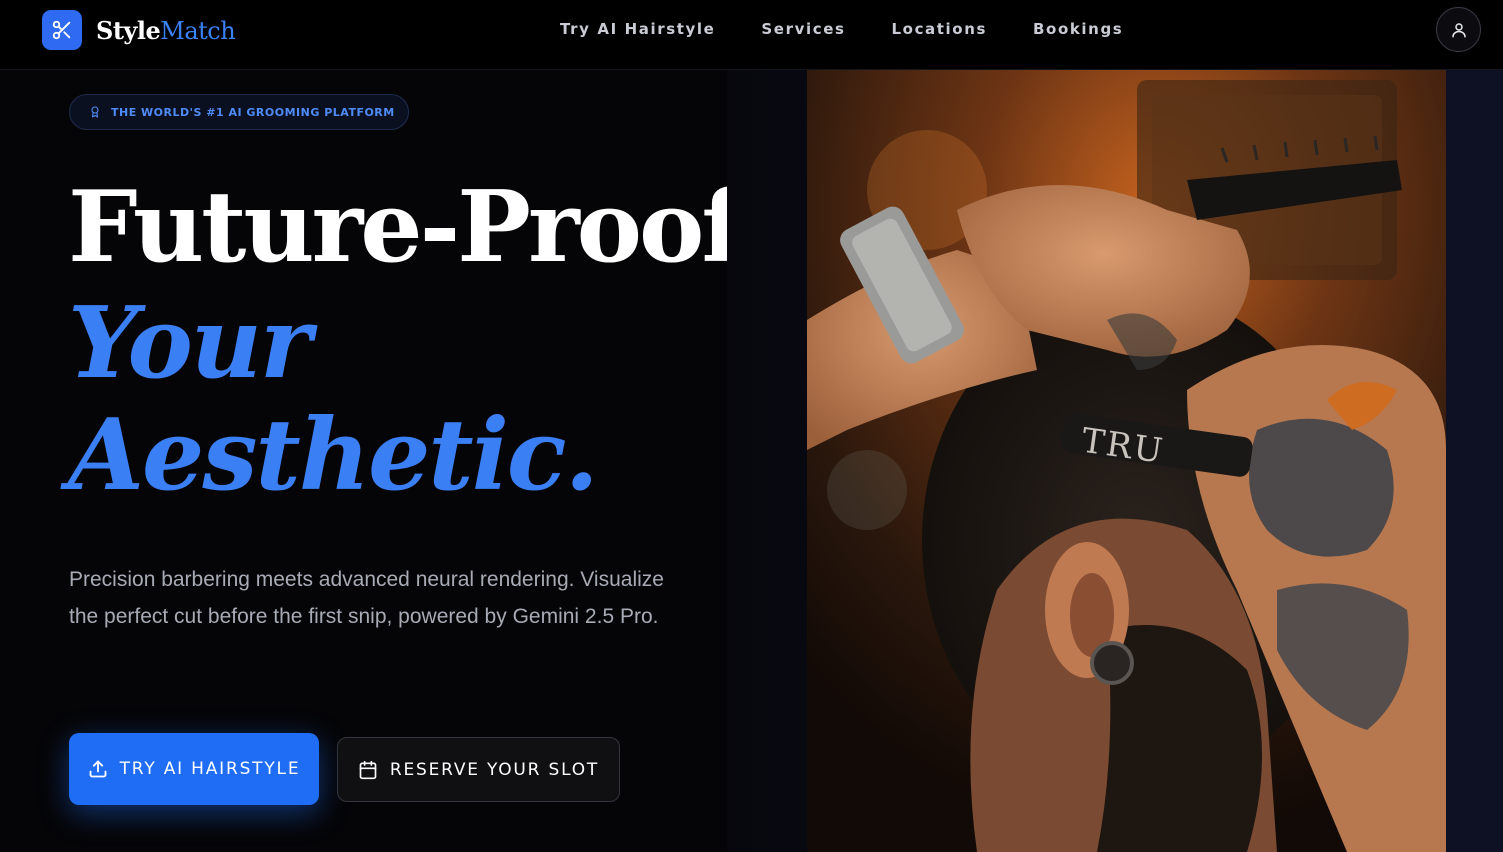 The width and height of the screenshot is (1503, 852). Describe the element at coordinates (128, 30) in the screenshot. I see `brand-name-part1: Style` at that location.